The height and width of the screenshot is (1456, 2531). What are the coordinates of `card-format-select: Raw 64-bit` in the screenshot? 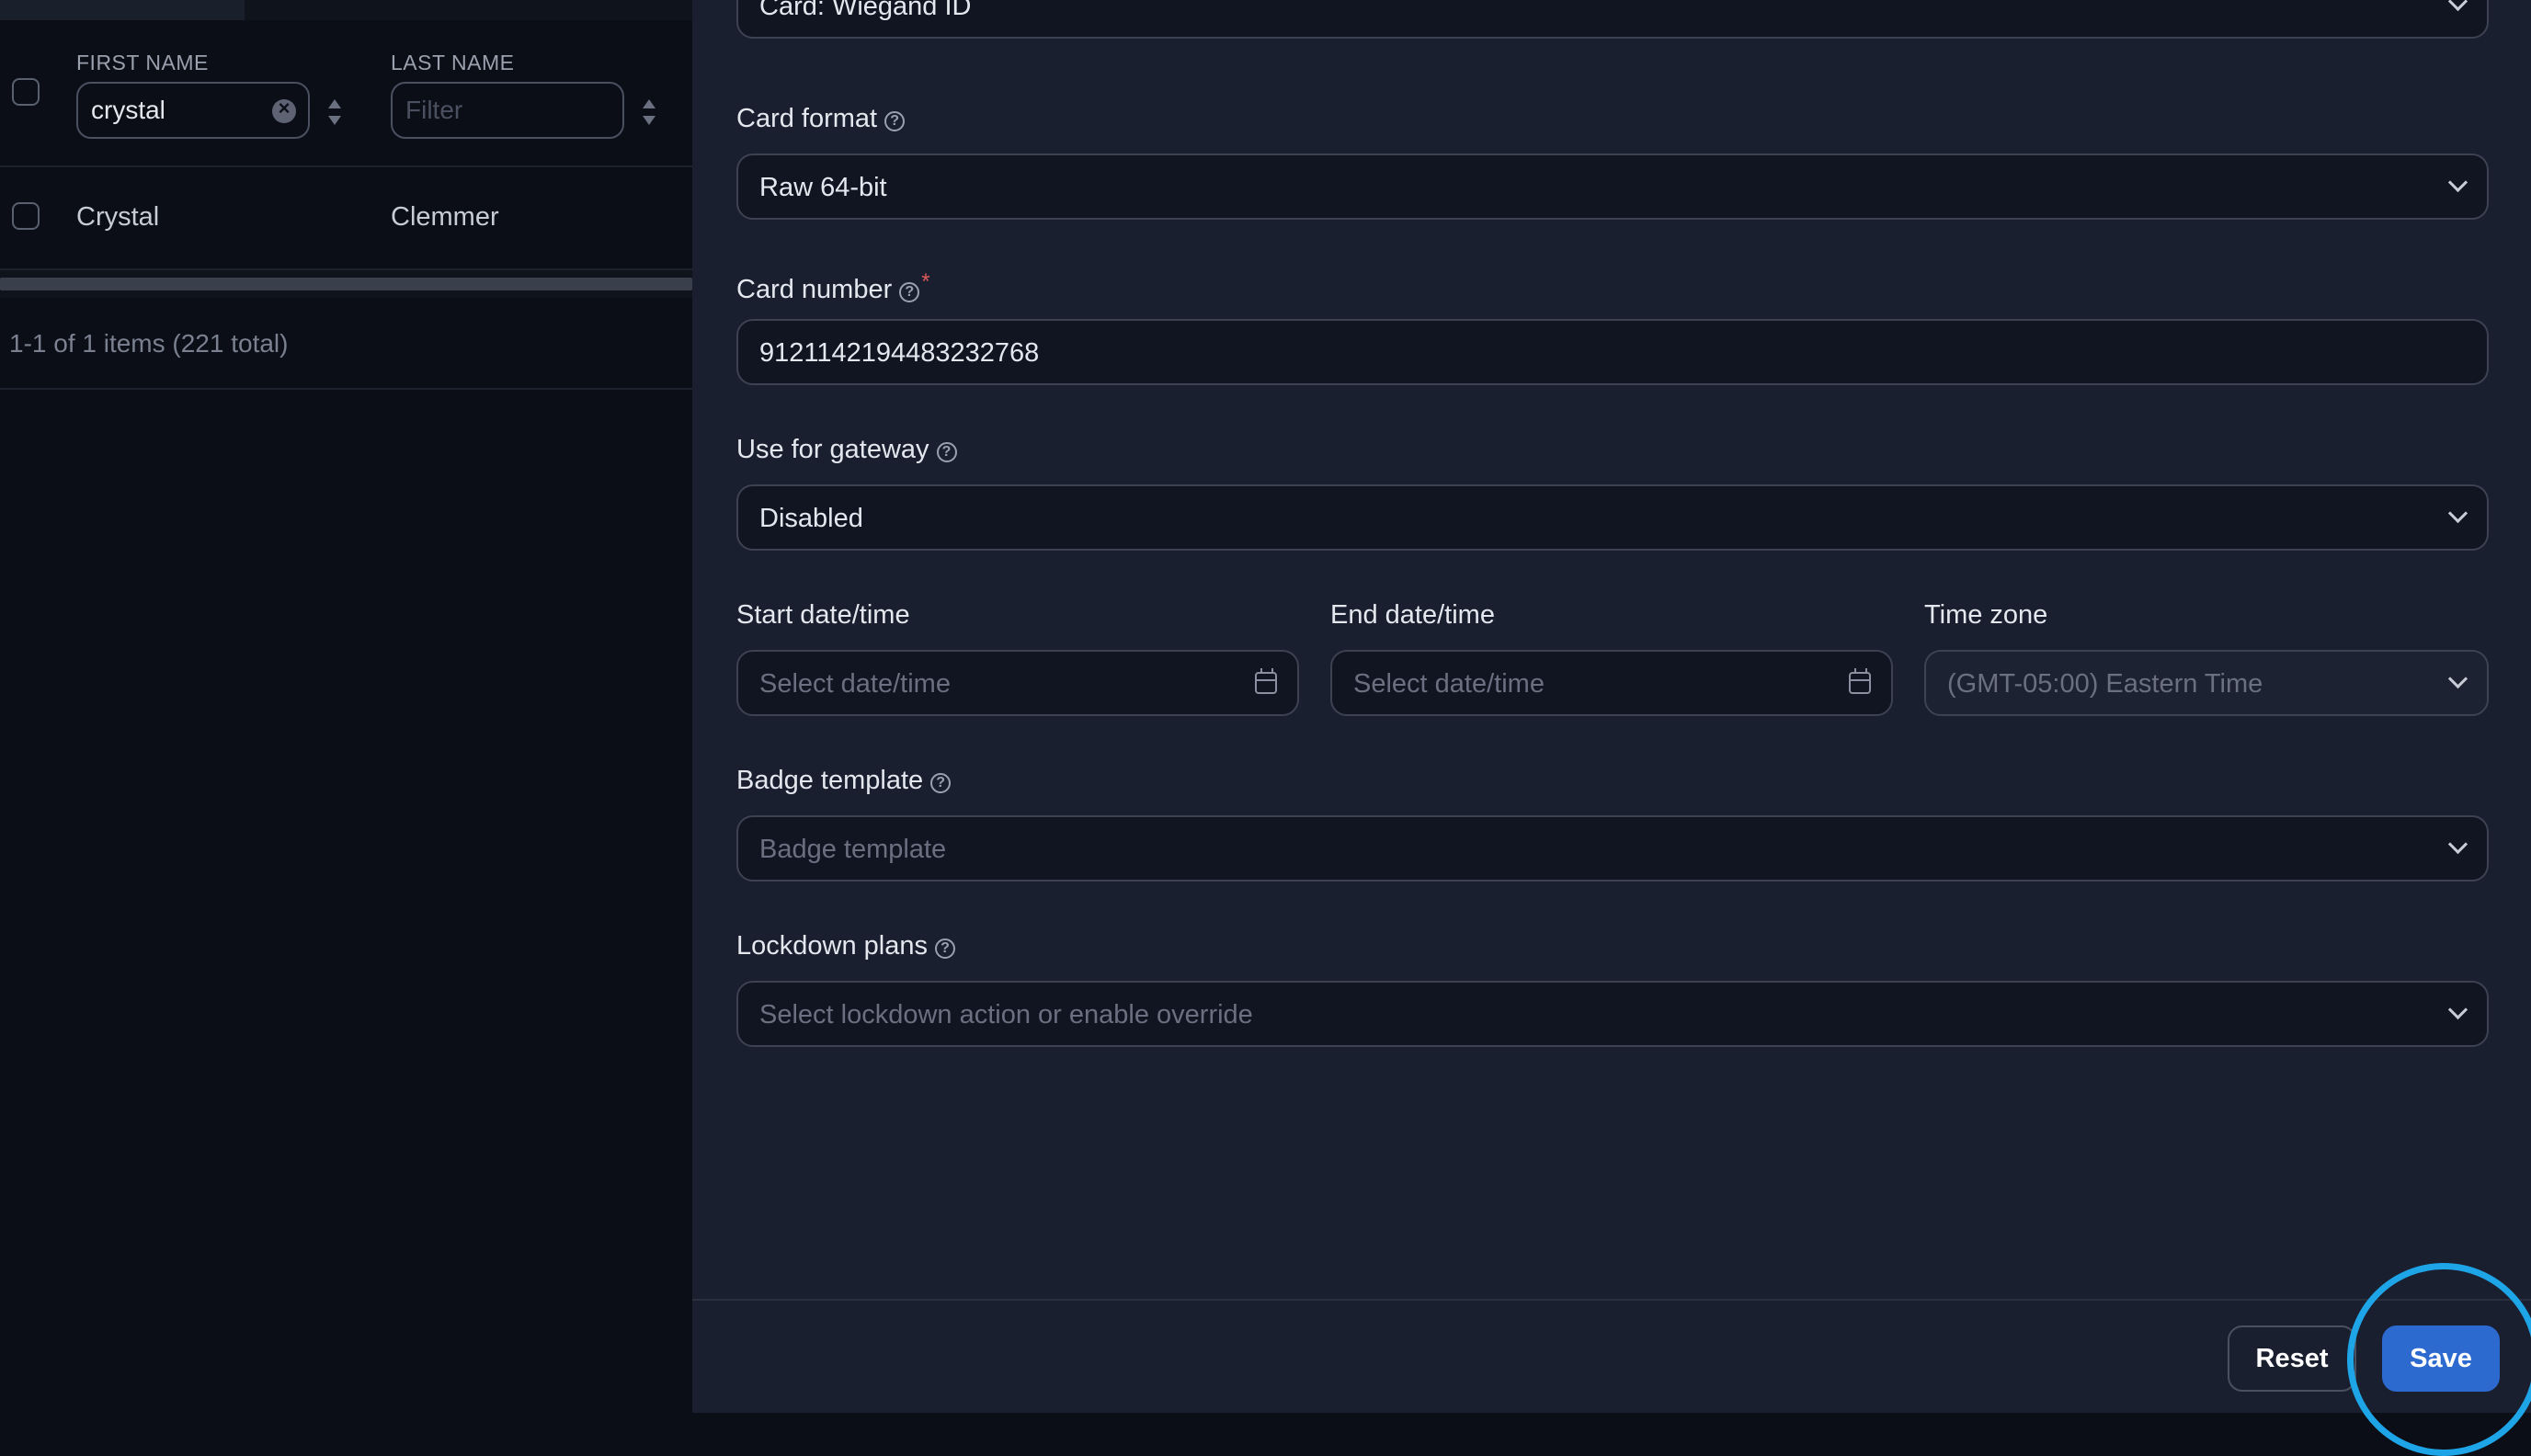 It's located at (1612, 187).